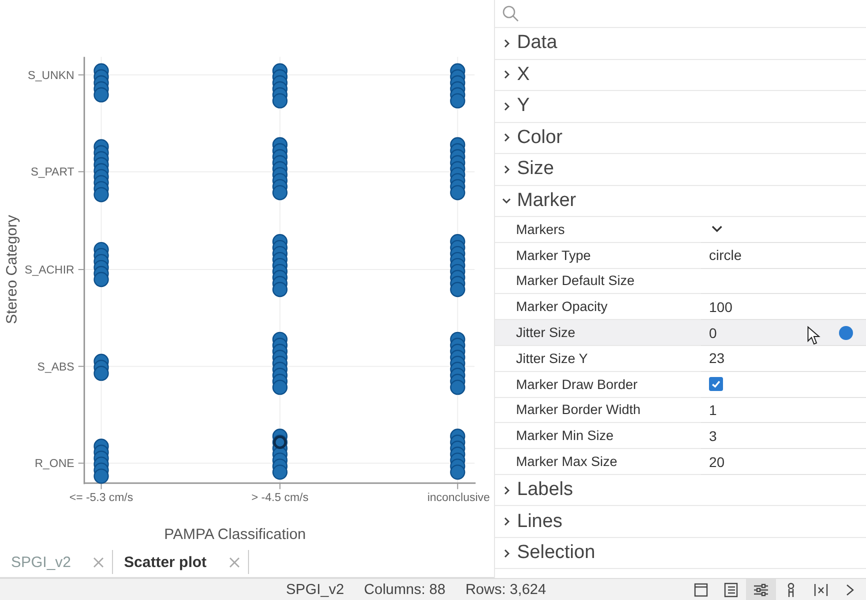 This screenshot has width=866, height=600. Describe the element at coordinates (51, 76) in the screenshot. I see `y-tick-label: S_UNKN` at that location.